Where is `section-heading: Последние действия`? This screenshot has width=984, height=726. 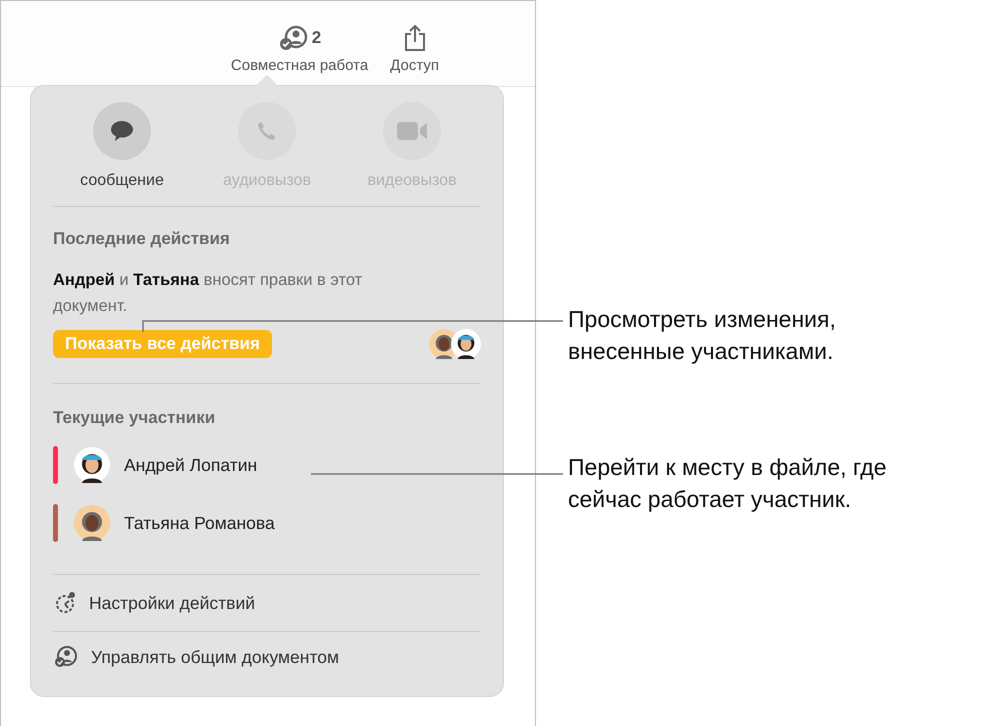 section-heading: Последние действия is located at coordinates (142, 239).